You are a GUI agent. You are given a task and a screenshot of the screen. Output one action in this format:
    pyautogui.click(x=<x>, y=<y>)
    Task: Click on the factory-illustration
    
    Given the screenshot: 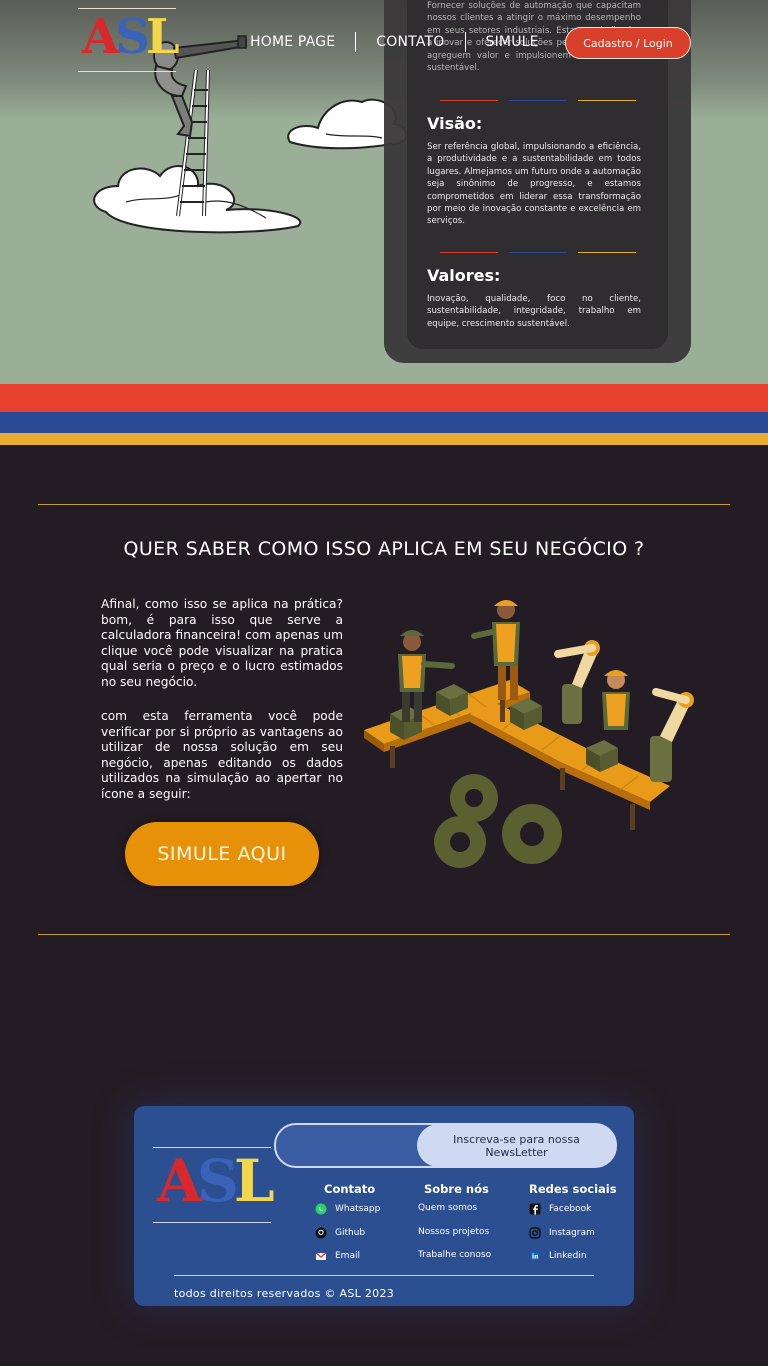 What is the action you would take?
    pyautogui.click(x=529, y=734)
    